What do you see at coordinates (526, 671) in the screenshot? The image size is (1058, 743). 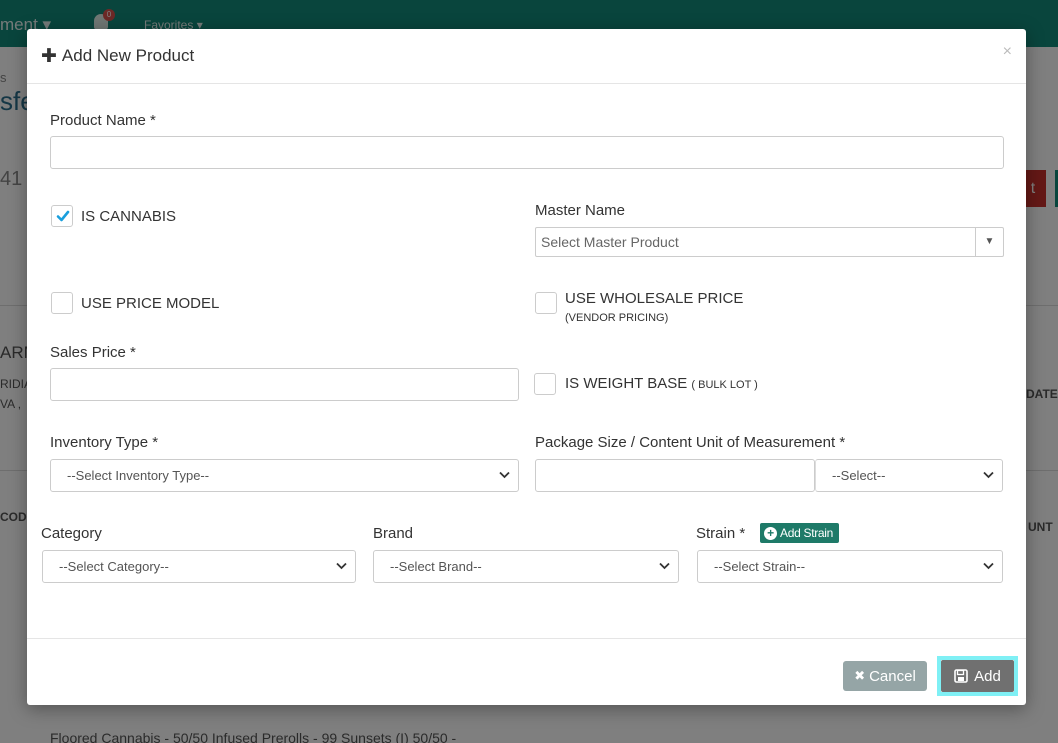 I see `modal-footer: ✖ Cancel Add` at bounding box center [526, 671].